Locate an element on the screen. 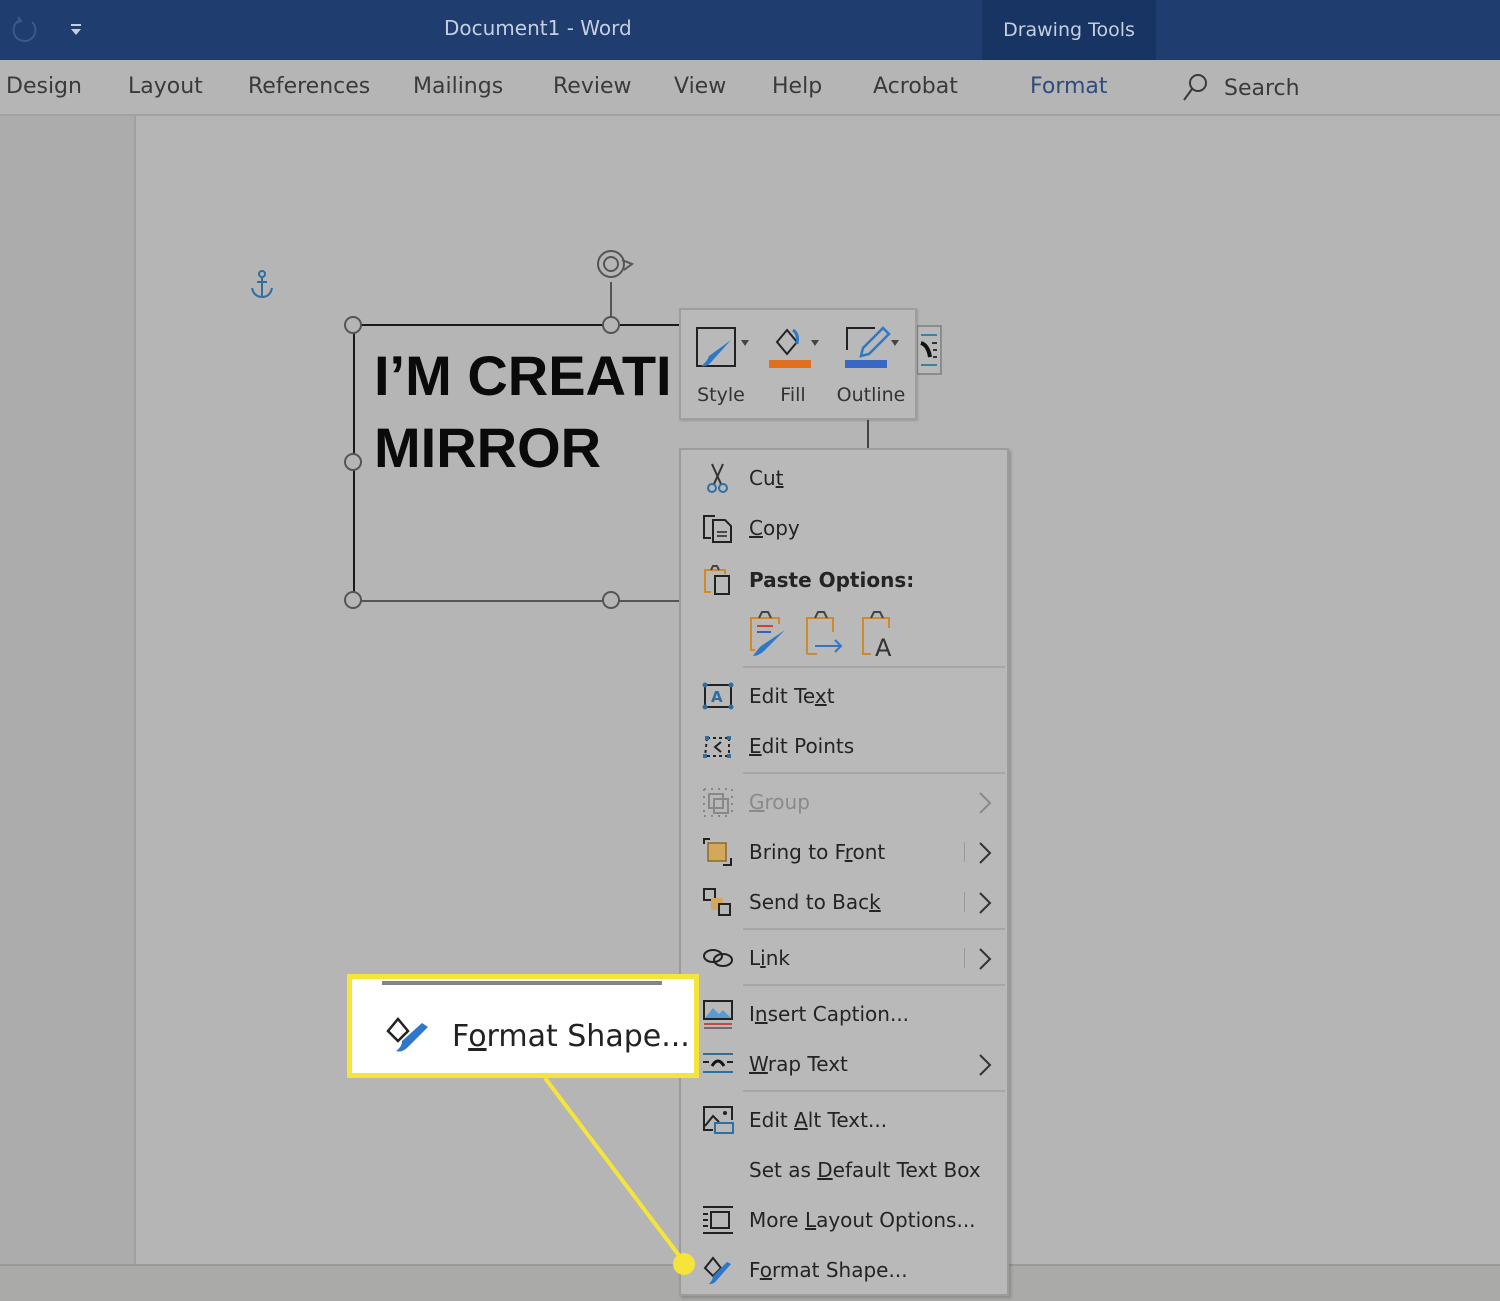 This screenshot has height=1301, width=1500. text-box-bottom-border is located at coordinates (525, 601).